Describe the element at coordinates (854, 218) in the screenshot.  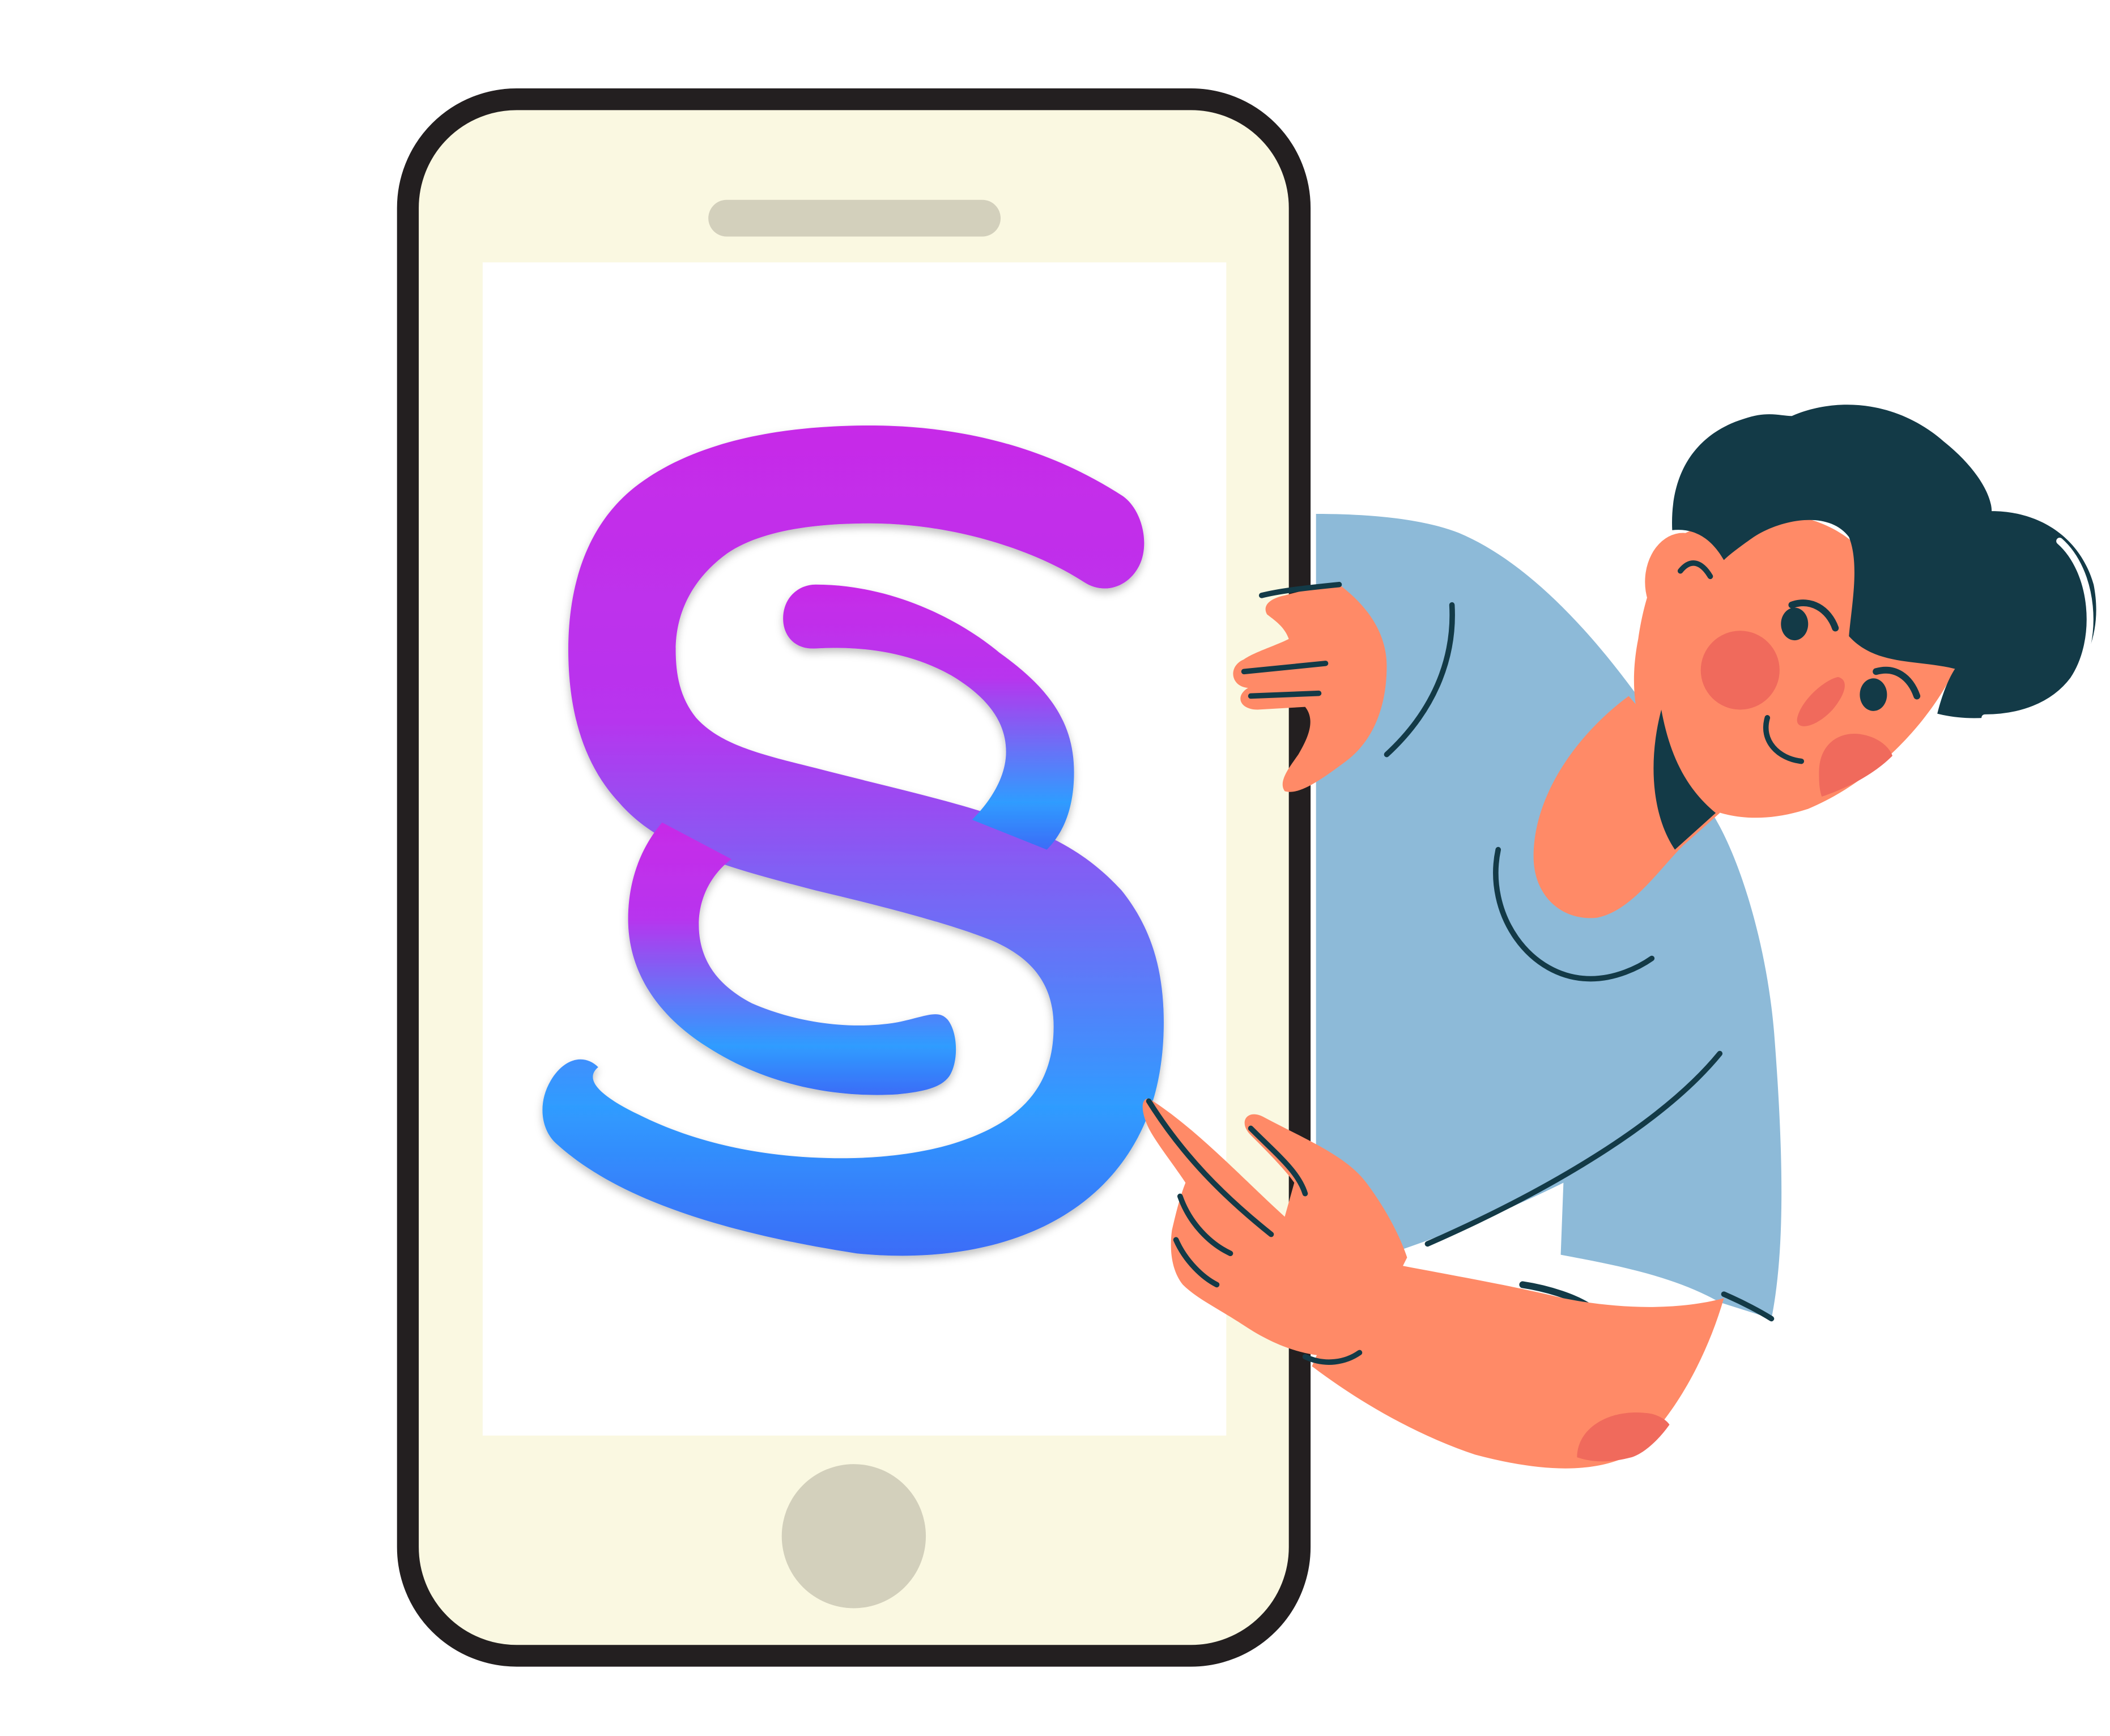
I see `phone-speaker` at that location.